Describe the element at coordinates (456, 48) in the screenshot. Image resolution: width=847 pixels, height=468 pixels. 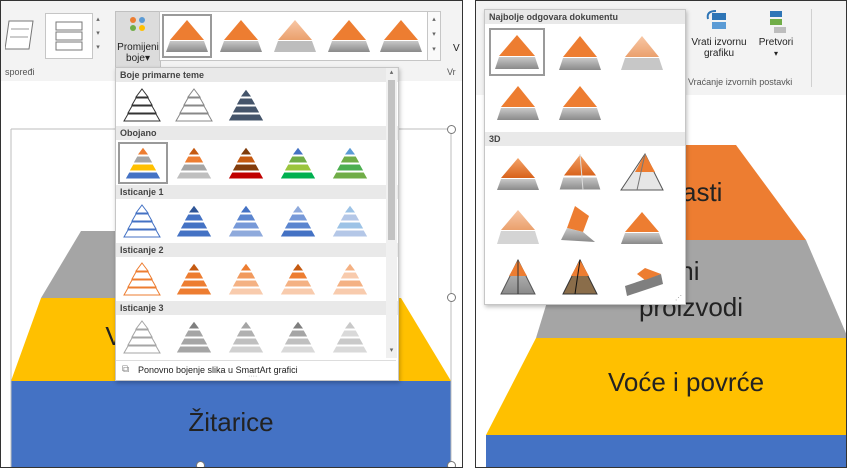
I see `ribbon-cut-text: V` at that location.